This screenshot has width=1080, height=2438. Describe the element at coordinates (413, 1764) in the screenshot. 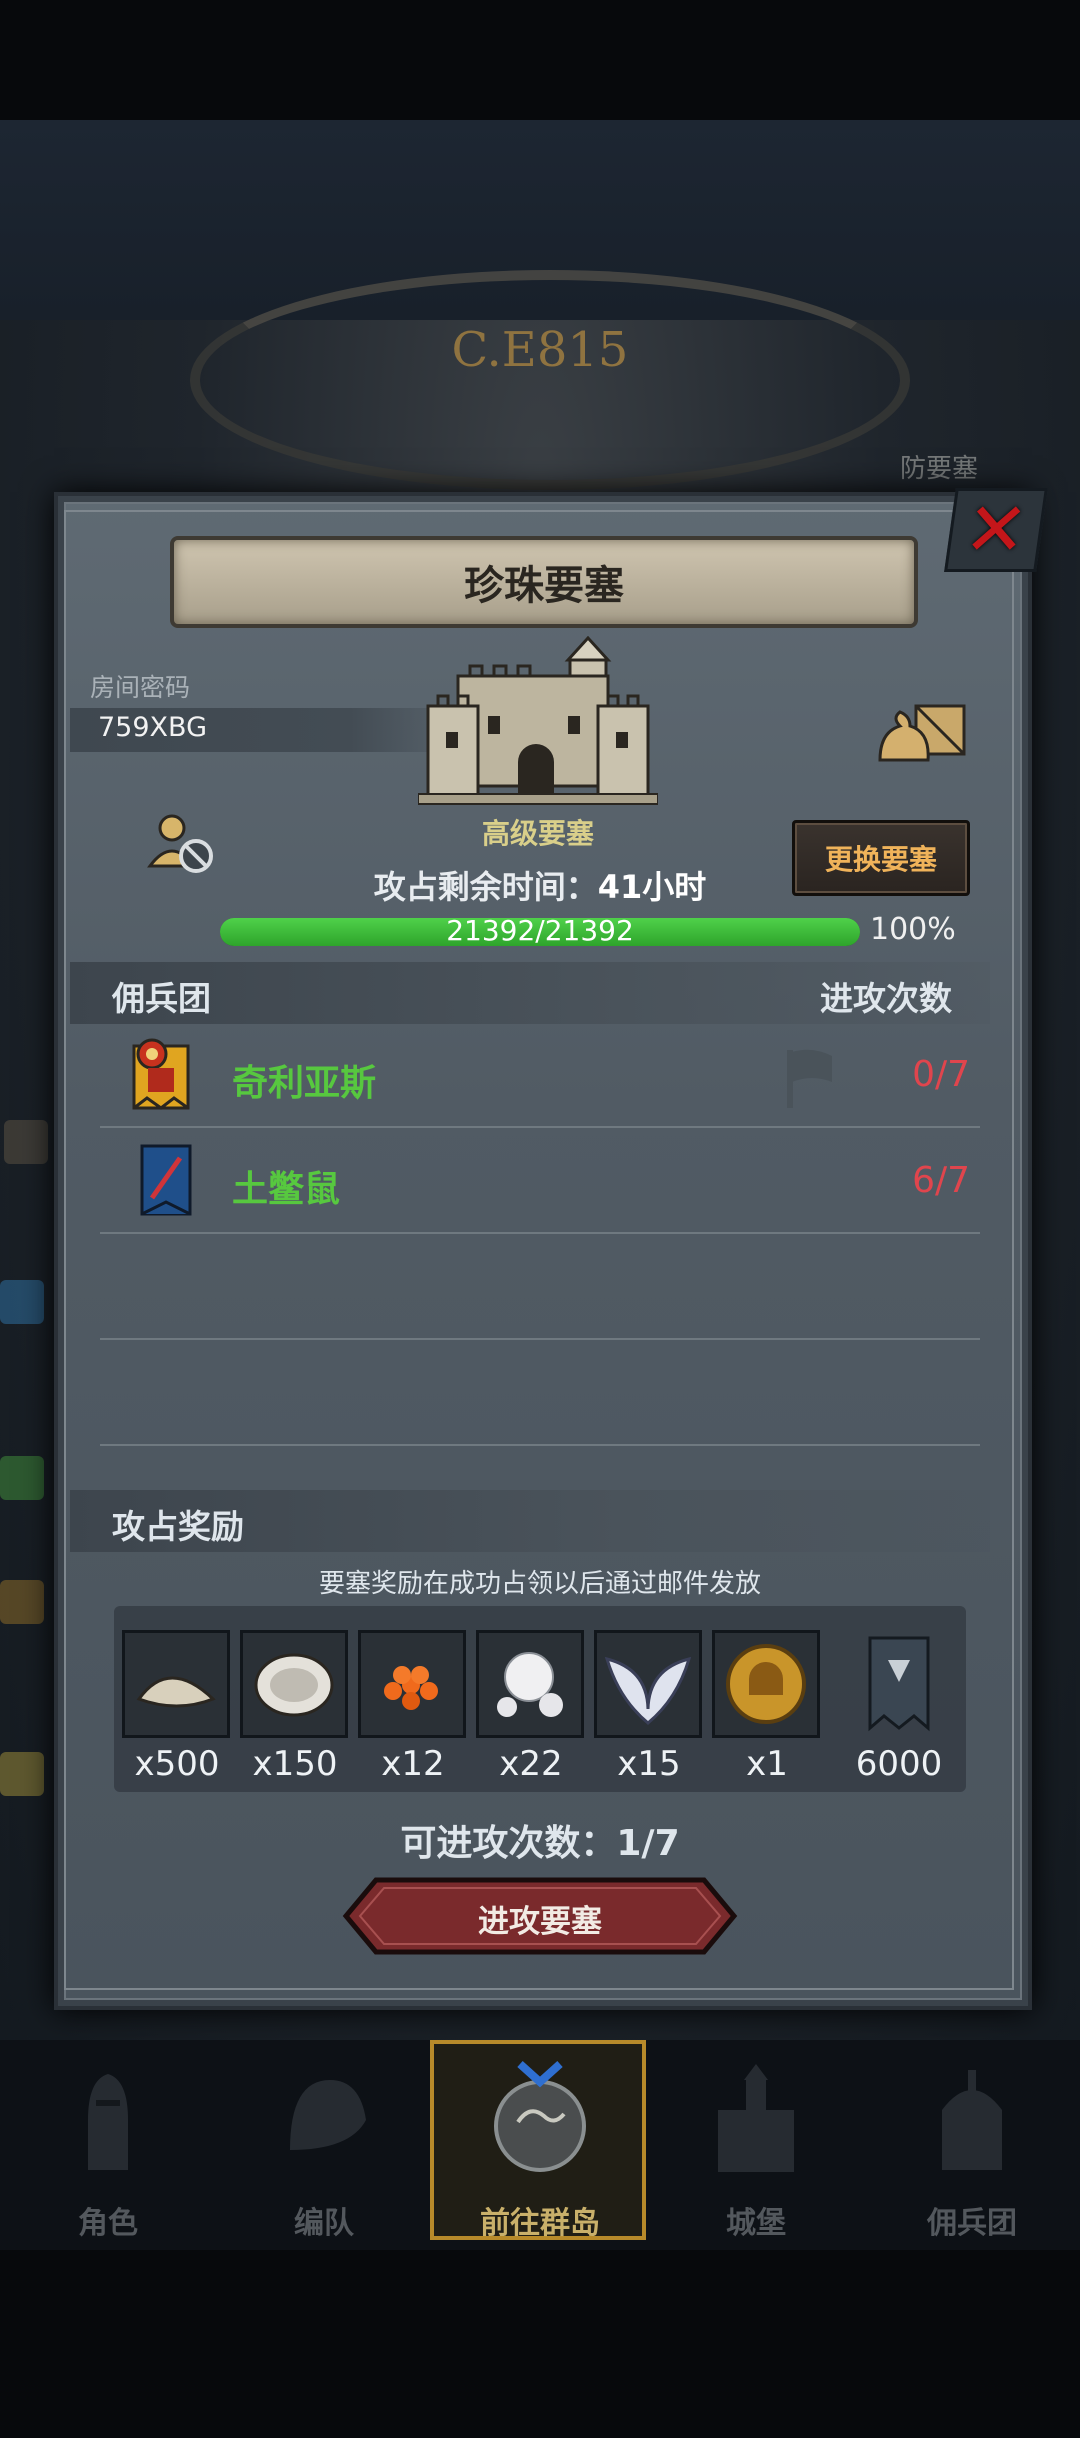

I see `reward-qty: x12` at that location.